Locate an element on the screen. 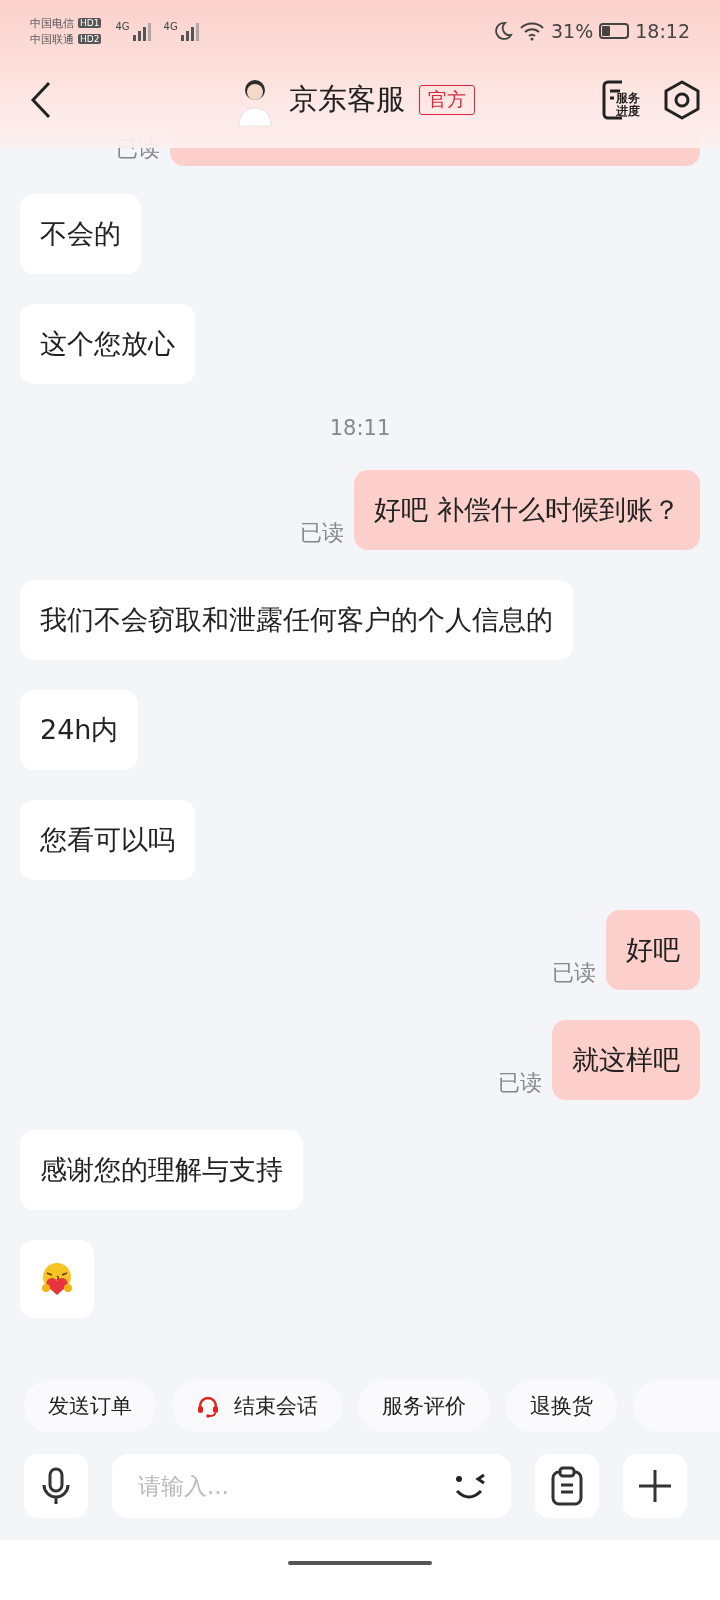 The height and width of the screenshot is (1600, 720). timestamp: 18:11 is located at coordinates (360, 428).